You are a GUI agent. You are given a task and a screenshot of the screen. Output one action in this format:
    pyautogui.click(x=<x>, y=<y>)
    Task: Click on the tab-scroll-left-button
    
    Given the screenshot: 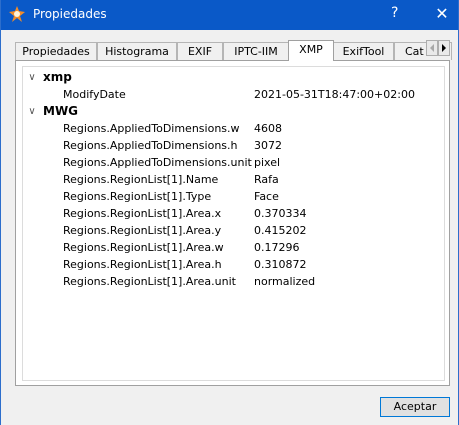 What is the action you would take?
    pyautogui.click(x=432, y=48)
    